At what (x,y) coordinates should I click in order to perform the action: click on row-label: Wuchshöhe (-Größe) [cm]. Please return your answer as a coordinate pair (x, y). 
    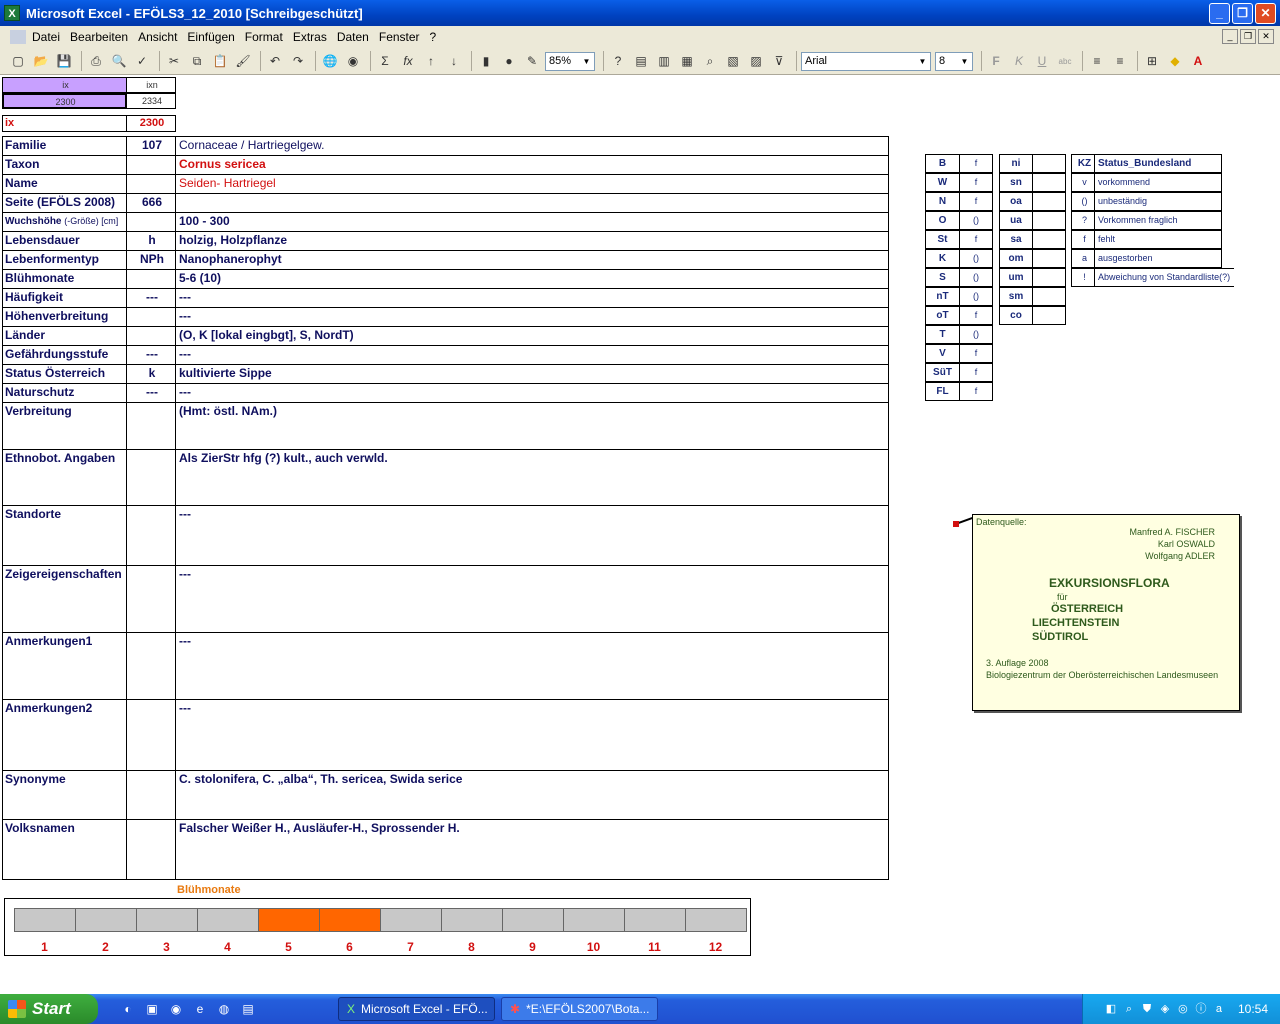
    Looking at the image, I should click on (64, 222).